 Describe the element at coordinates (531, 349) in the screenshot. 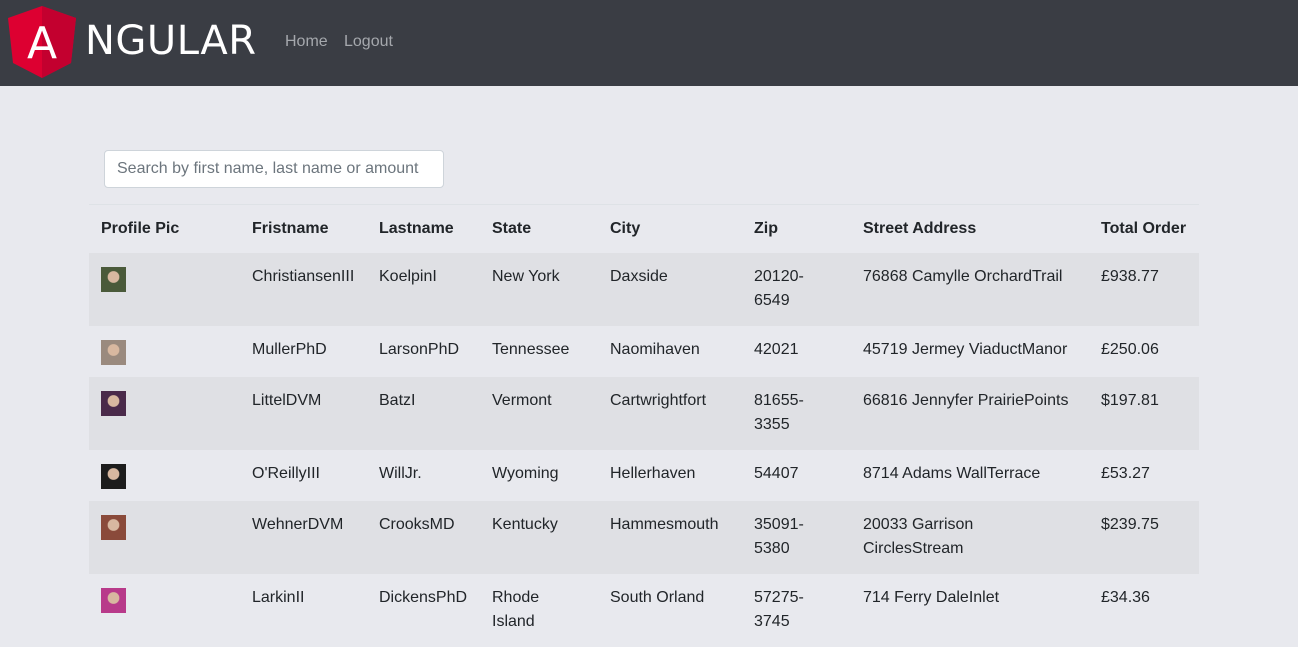

I see `state-cell: Tennessee` at that location.